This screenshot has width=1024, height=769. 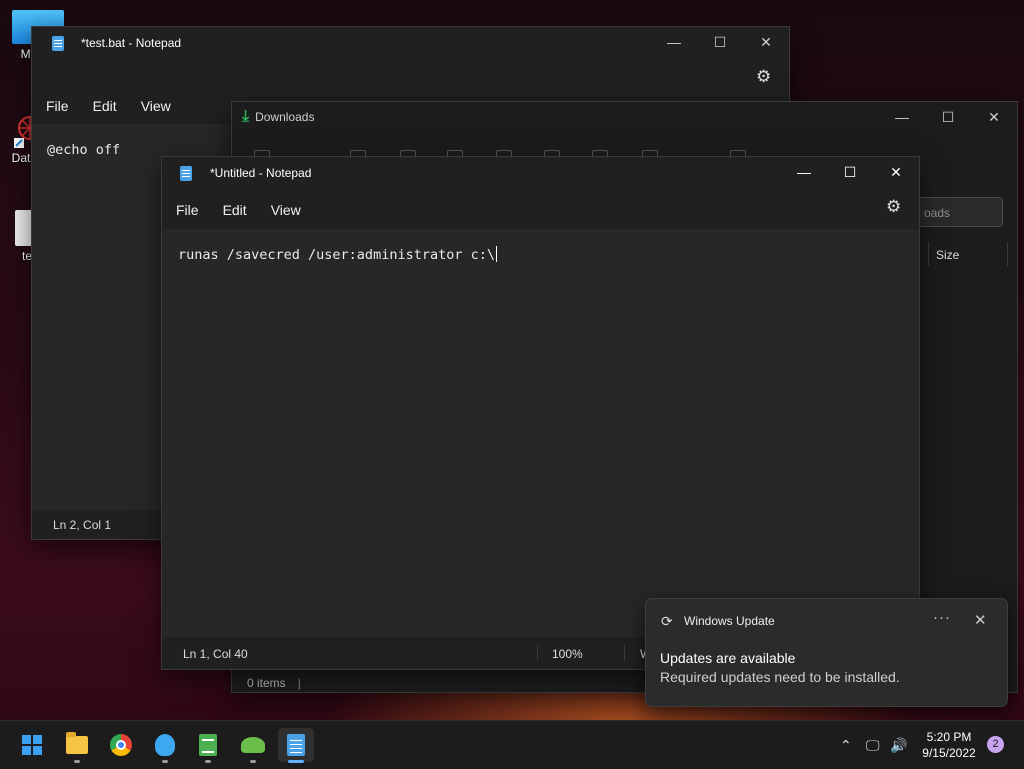 I want to click on taskbar-spreadsheet, so click(x=208, y=745).